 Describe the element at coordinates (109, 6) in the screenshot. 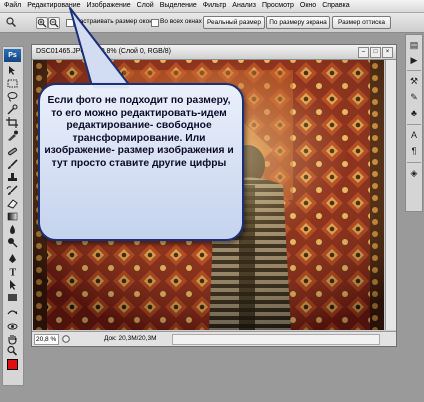

I see `menu-image: Изображение` at that location.